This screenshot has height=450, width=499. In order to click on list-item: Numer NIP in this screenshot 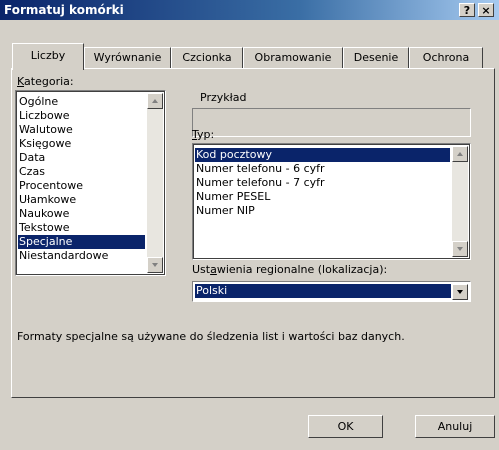, I will do `click(225, 211)`.